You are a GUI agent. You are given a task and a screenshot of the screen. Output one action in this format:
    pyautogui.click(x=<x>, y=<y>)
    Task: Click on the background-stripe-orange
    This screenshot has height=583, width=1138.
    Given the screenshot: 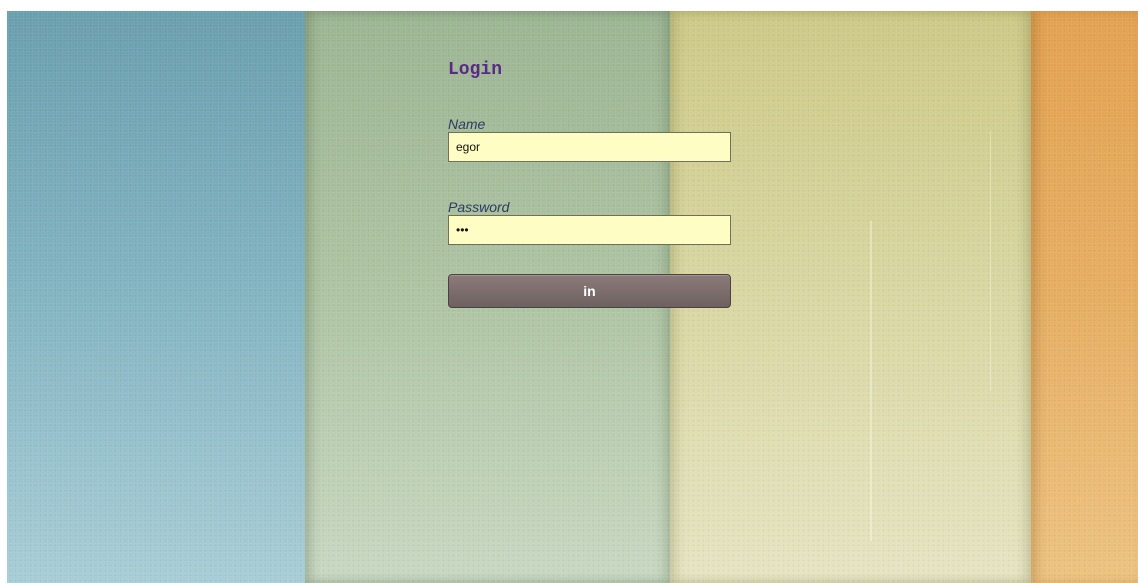 What is the action you would take?
    pyautogui.click(x=1084, y=297)
    